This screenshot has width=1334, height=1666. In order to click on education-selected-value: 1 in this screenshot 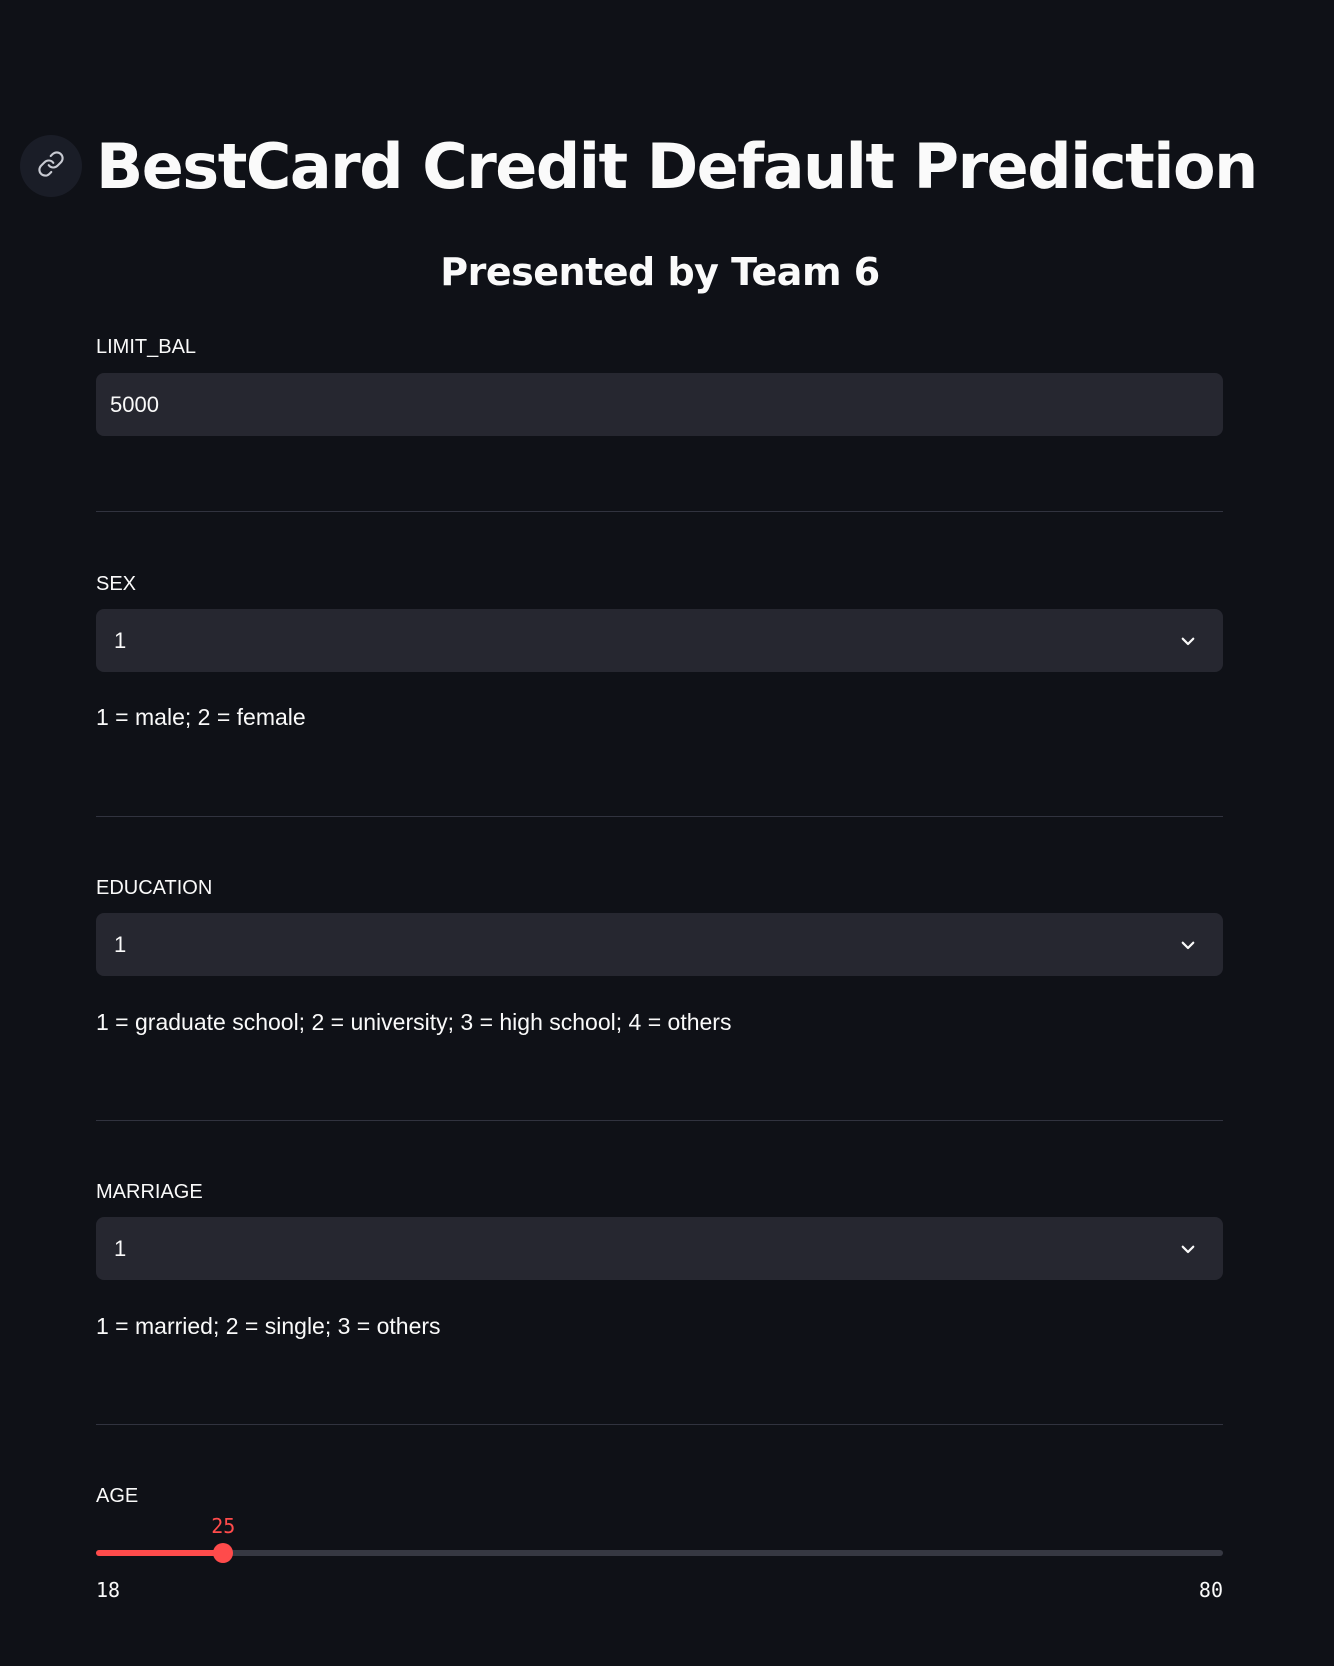, I will do `click(120, 944)`.